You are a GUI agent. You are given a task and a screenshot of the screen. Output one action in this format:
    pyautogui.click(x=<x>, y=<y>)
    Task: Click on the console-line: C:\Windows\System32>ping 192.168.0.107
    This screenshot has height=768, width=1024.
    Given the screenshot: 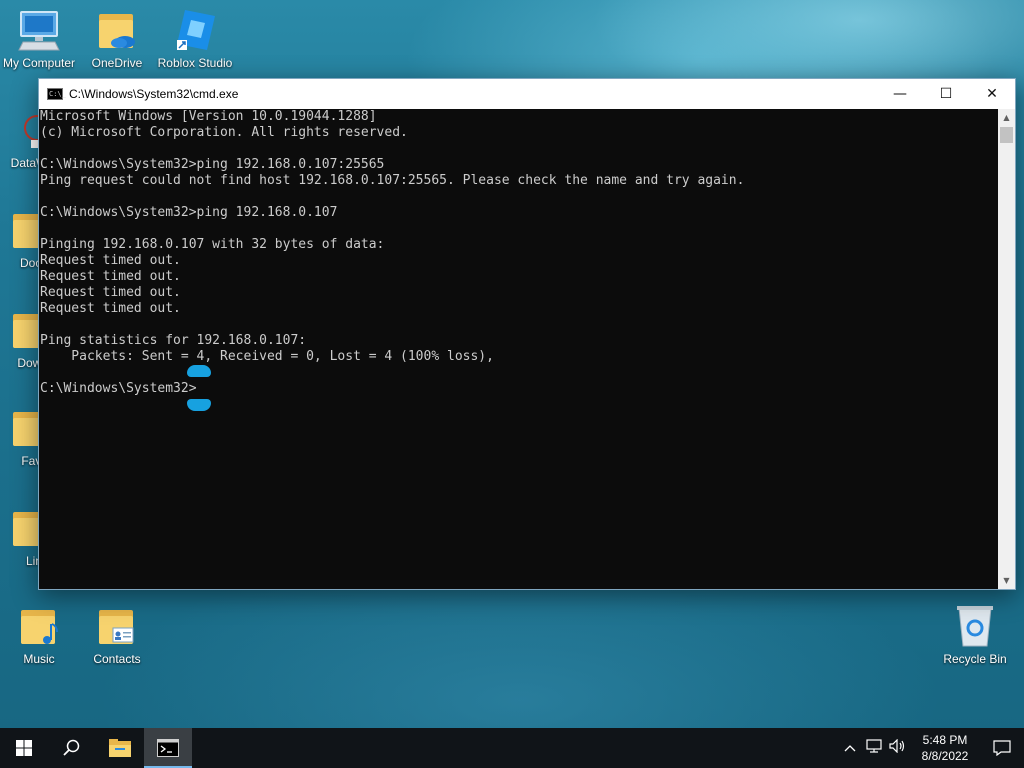 What is the action you would take?
    pyautogui.click(x=189, y=212)
    